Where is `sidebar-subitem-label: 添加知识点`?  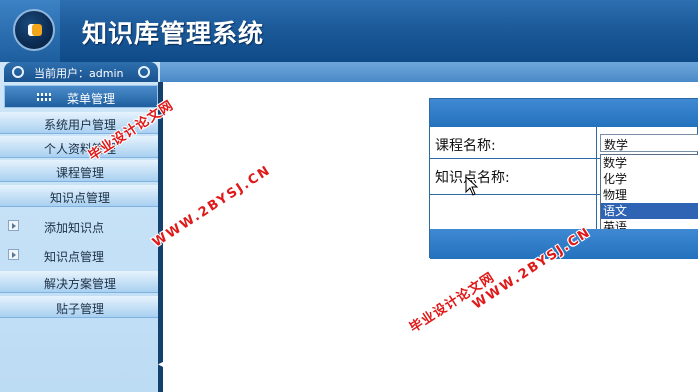 sidebar-subitem-label: 添加知识点 is located at coordinates (74, 228).